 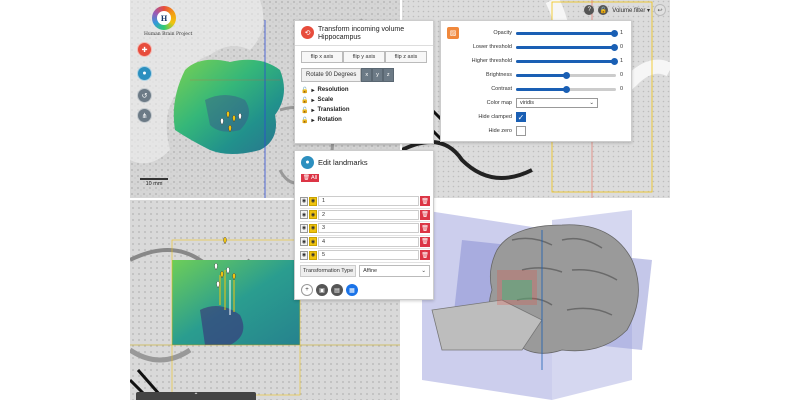 I want to click on delete-all-button: 🗑 All, so click(x=310, y=178).